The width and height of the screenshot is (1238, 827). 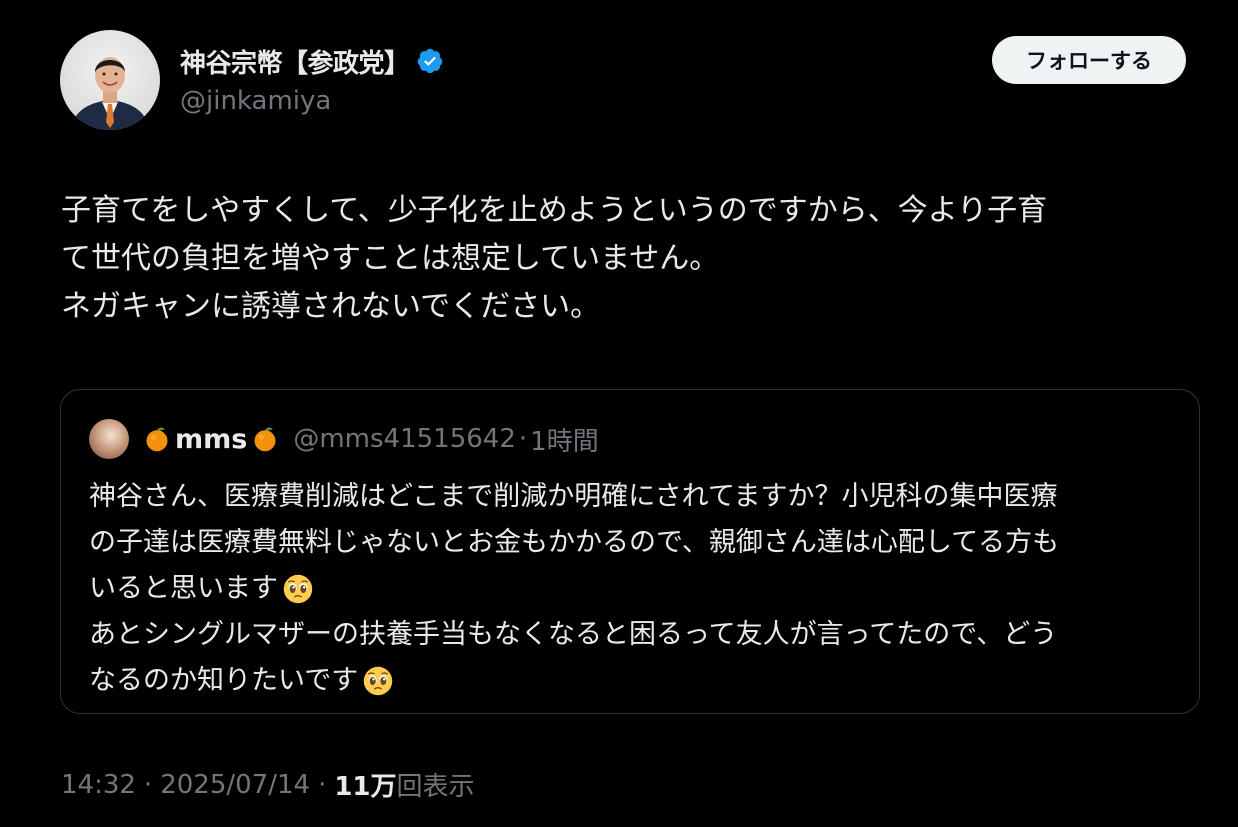 I want to click on quoted-text-line-content: いると思います, so click(x=183, y=588).